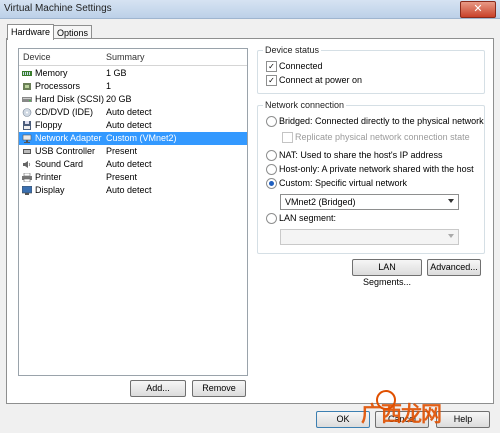  I want to click on device-summary: 1, so click(109, 86).